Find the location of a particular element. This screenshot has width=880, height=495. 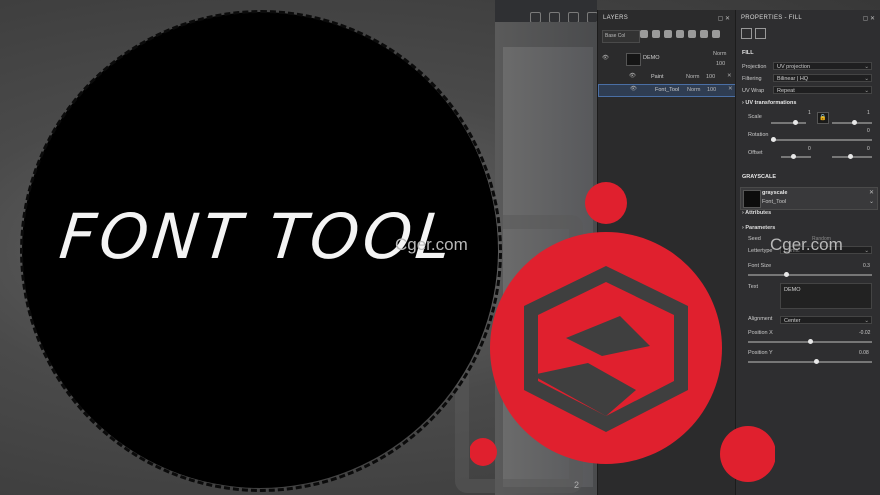

uvwrap-value: Repeat is located at coordinates (786, 91).